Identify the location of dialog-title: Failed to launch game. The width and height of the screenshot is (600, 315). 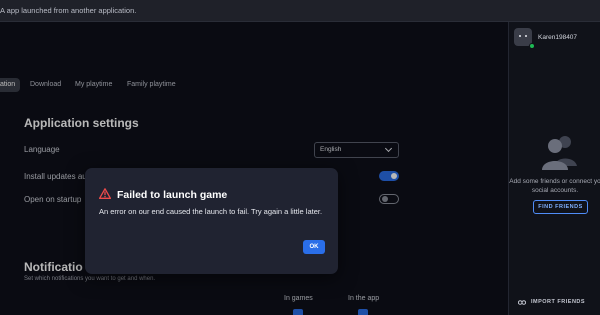
(172, 195).